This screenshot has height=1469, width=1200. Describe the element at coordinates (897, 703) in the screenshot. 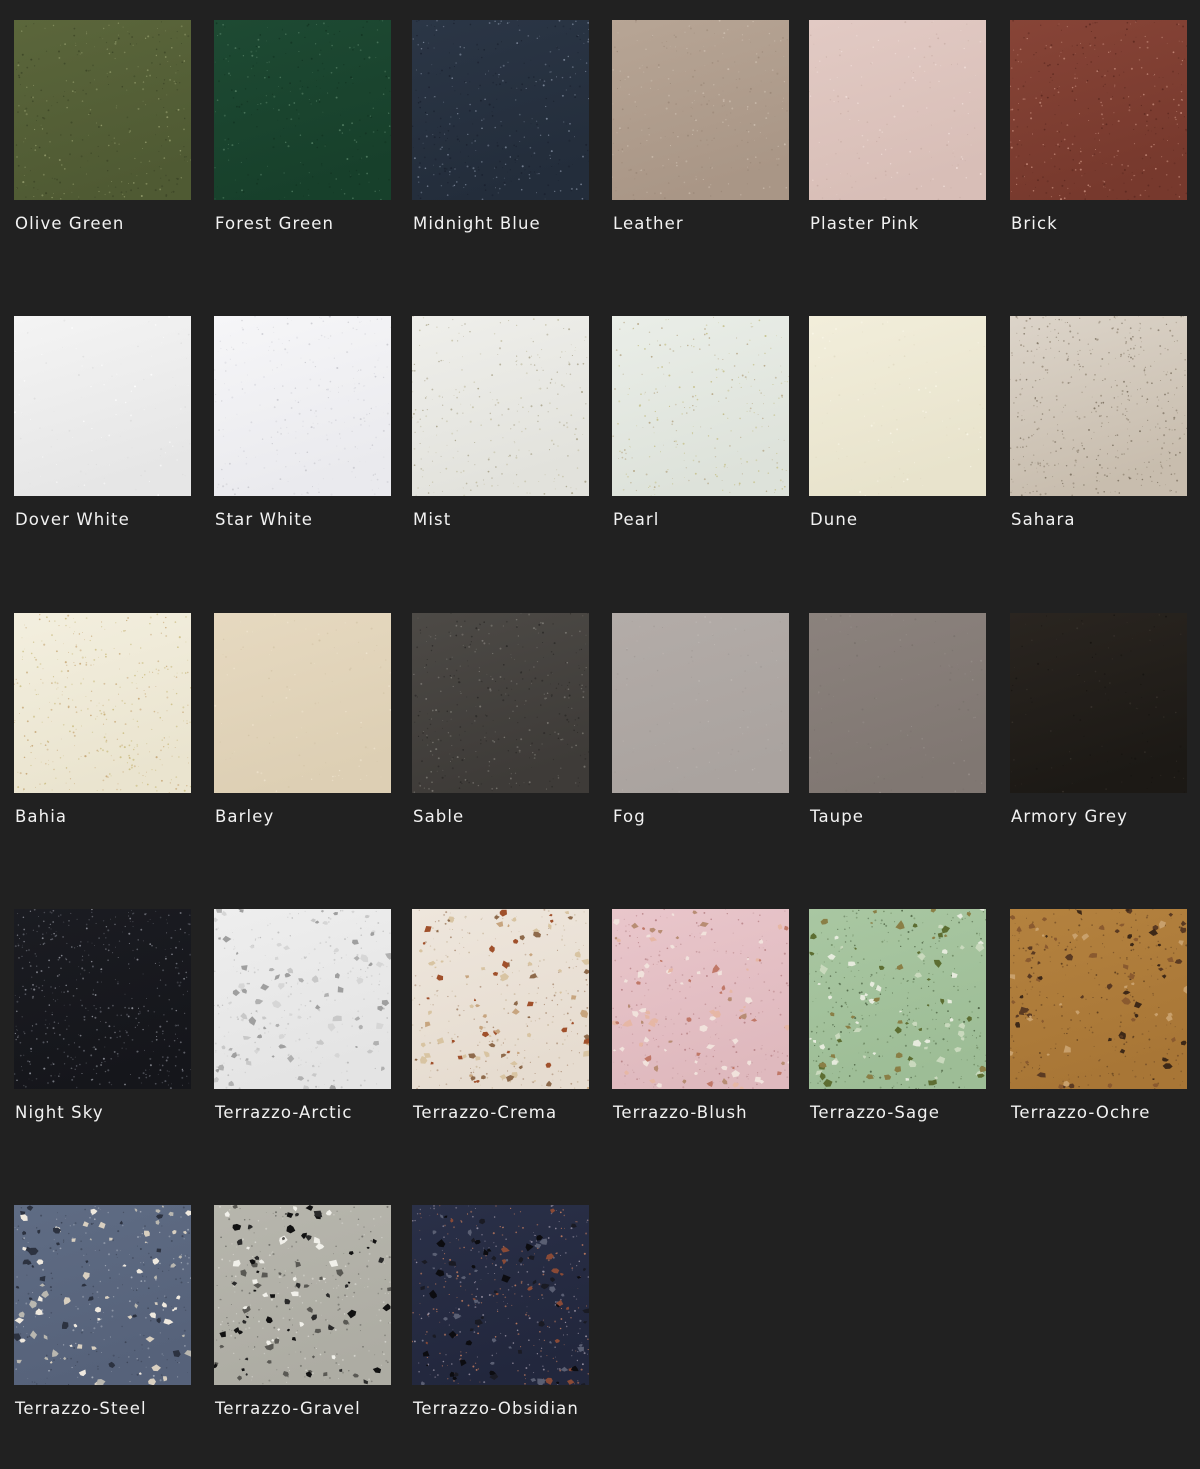

I see `swatch-tile-taupe` at that location.